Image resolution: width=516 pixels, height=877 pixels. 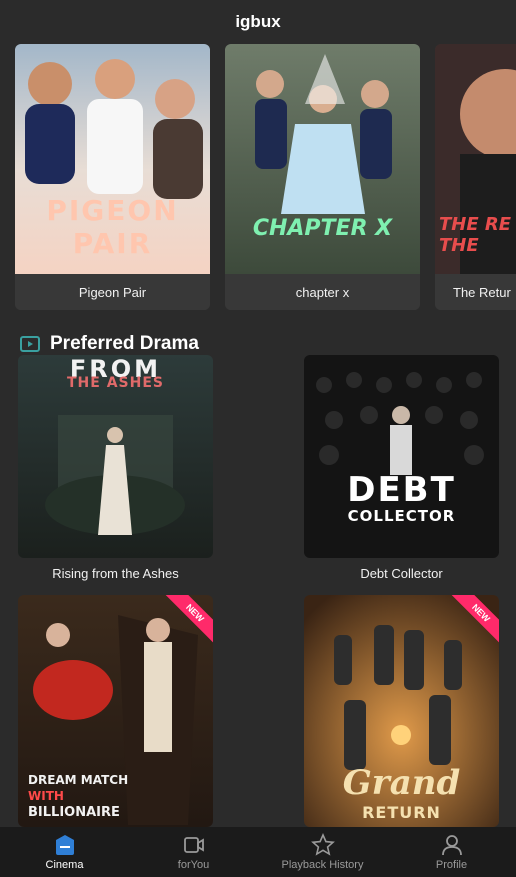 What do you see at coordinates (401, 573) in the screenshot?
I see `drama-title: Debt Collector` at bounding box center [401, 573].